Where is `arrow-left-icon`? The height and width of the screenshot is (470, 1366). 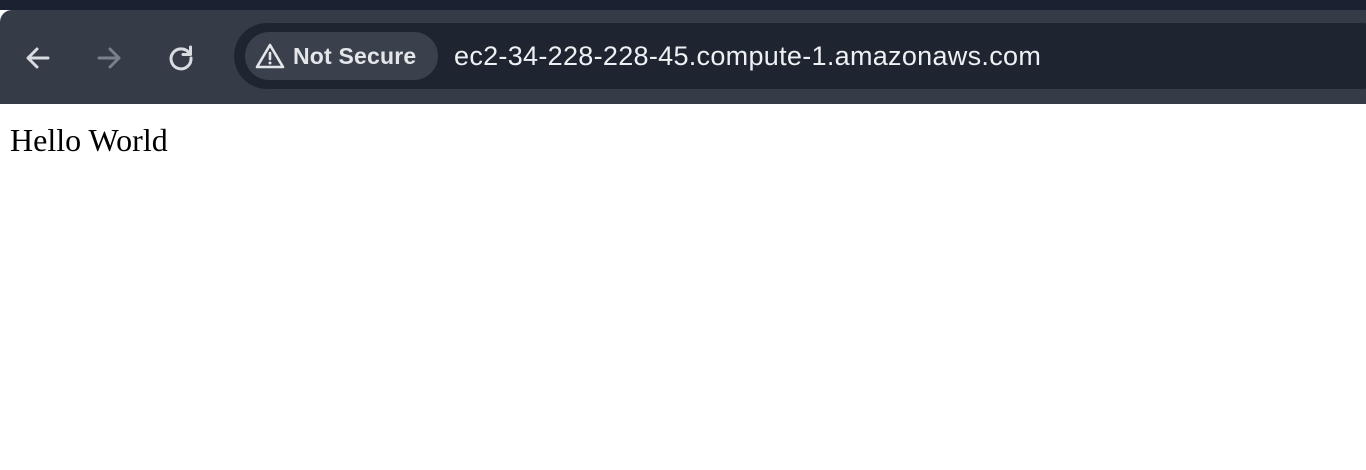
arrow-left-icon is located at coordinates (38, 58).